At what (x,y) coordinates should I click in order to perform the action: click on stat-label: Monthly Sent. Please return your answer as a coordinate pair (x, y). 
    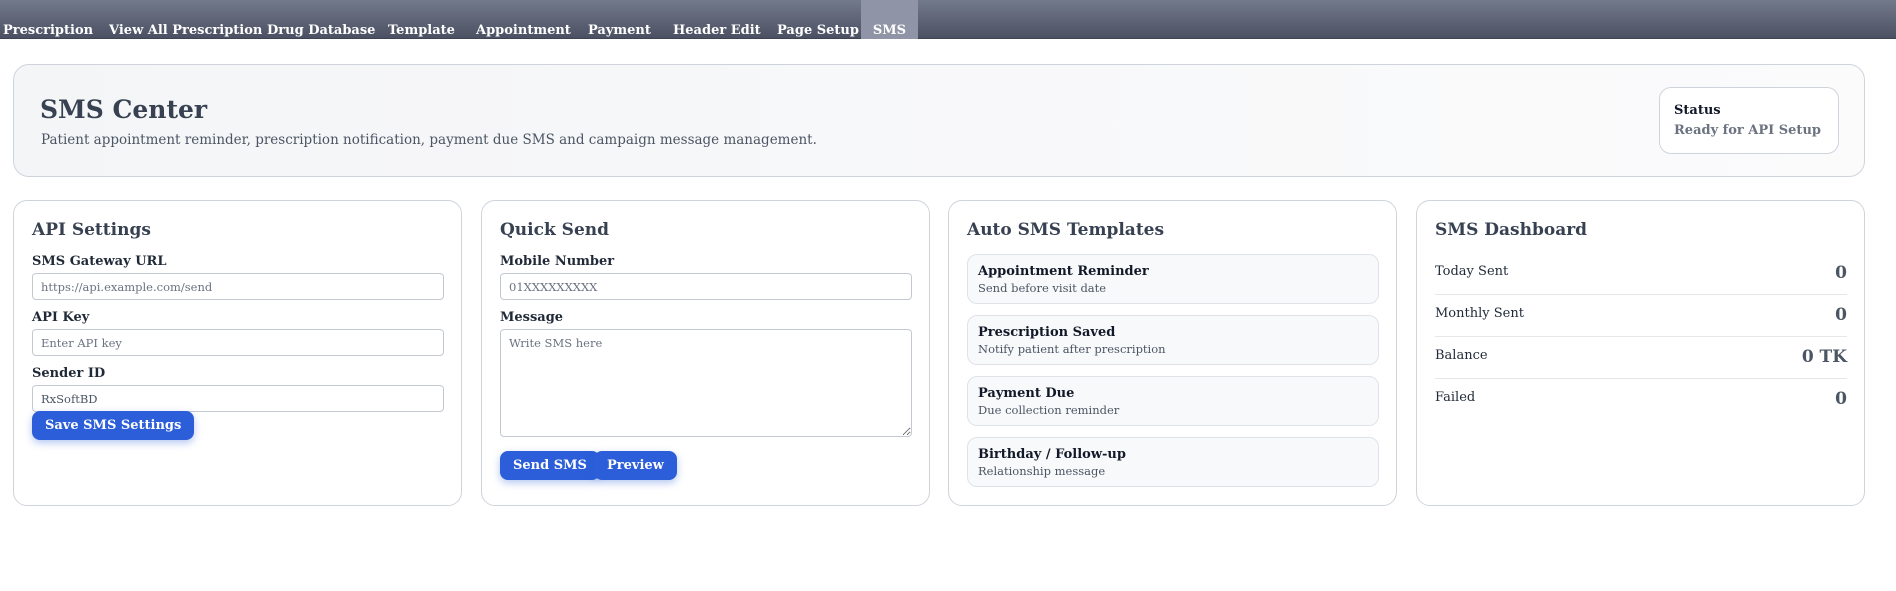
    Looking at the image, I should click on (1479, 313).